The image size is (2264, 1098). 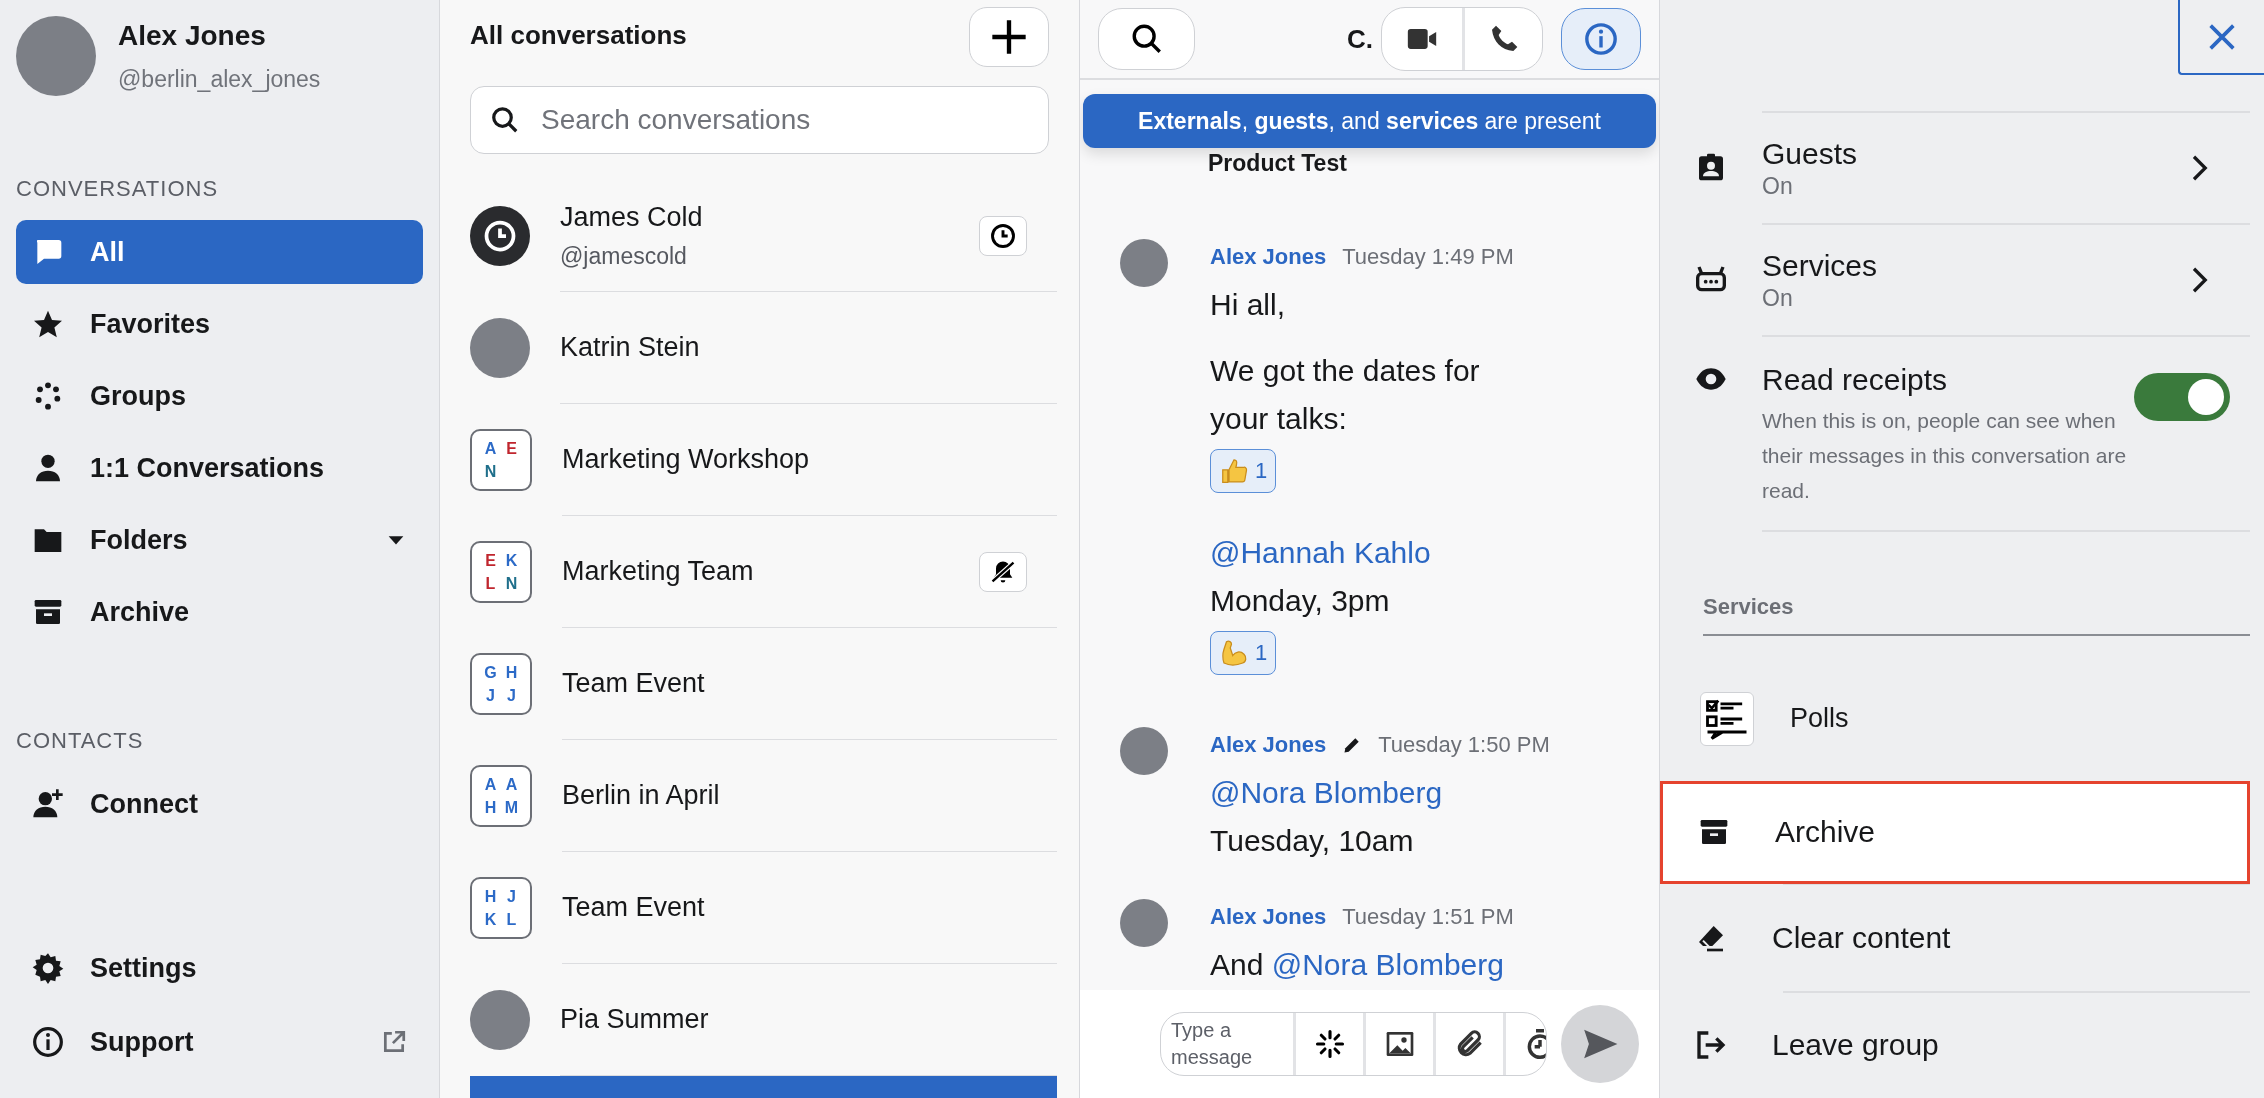 What do you see at coordinates (219, 324) in the screenshot?
I see `sidebar-item: Favorites` at bounding box center [219, 324].